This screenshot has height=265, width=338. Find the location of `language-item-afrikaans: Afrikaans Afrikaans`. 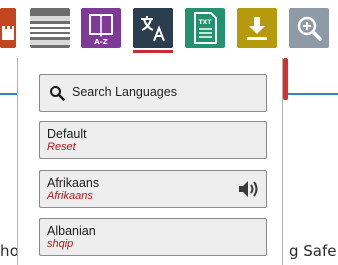

language-item-afrikaans: Afrikaans Afrikaans is located at coordinates (153, 189).